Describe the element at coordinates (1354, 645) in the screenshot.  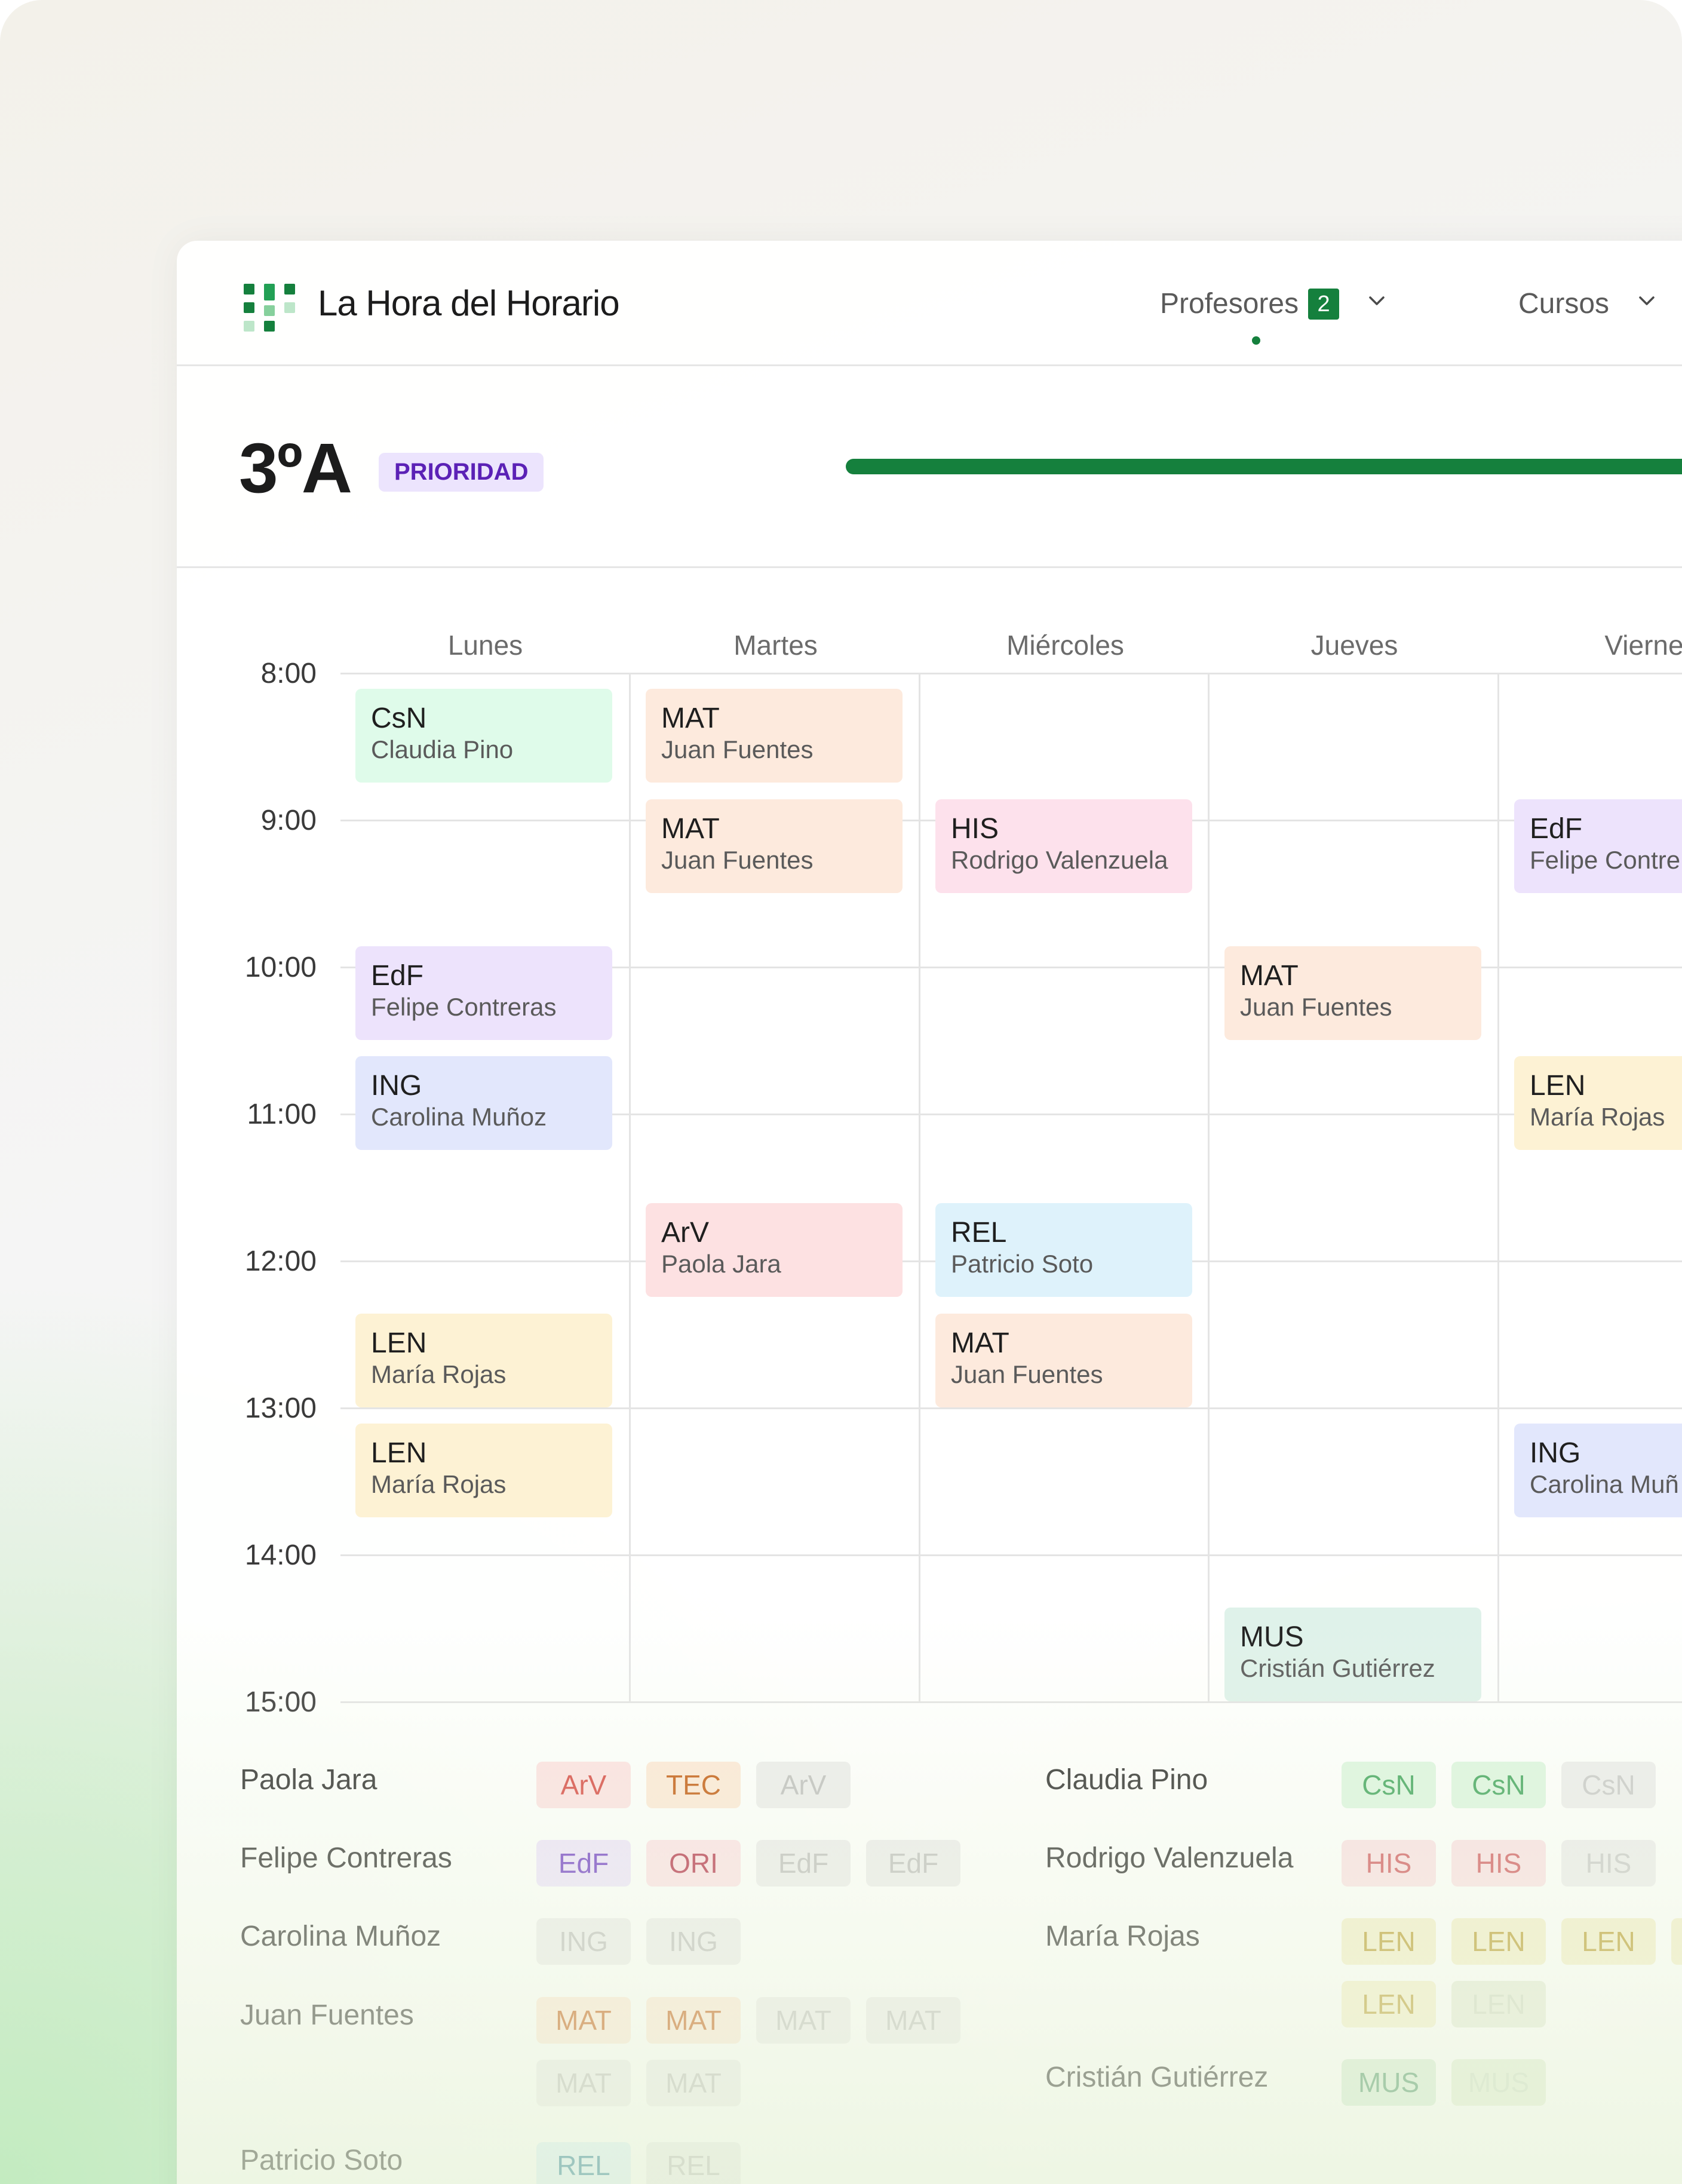
I see `day-header: Jueves` at that location.